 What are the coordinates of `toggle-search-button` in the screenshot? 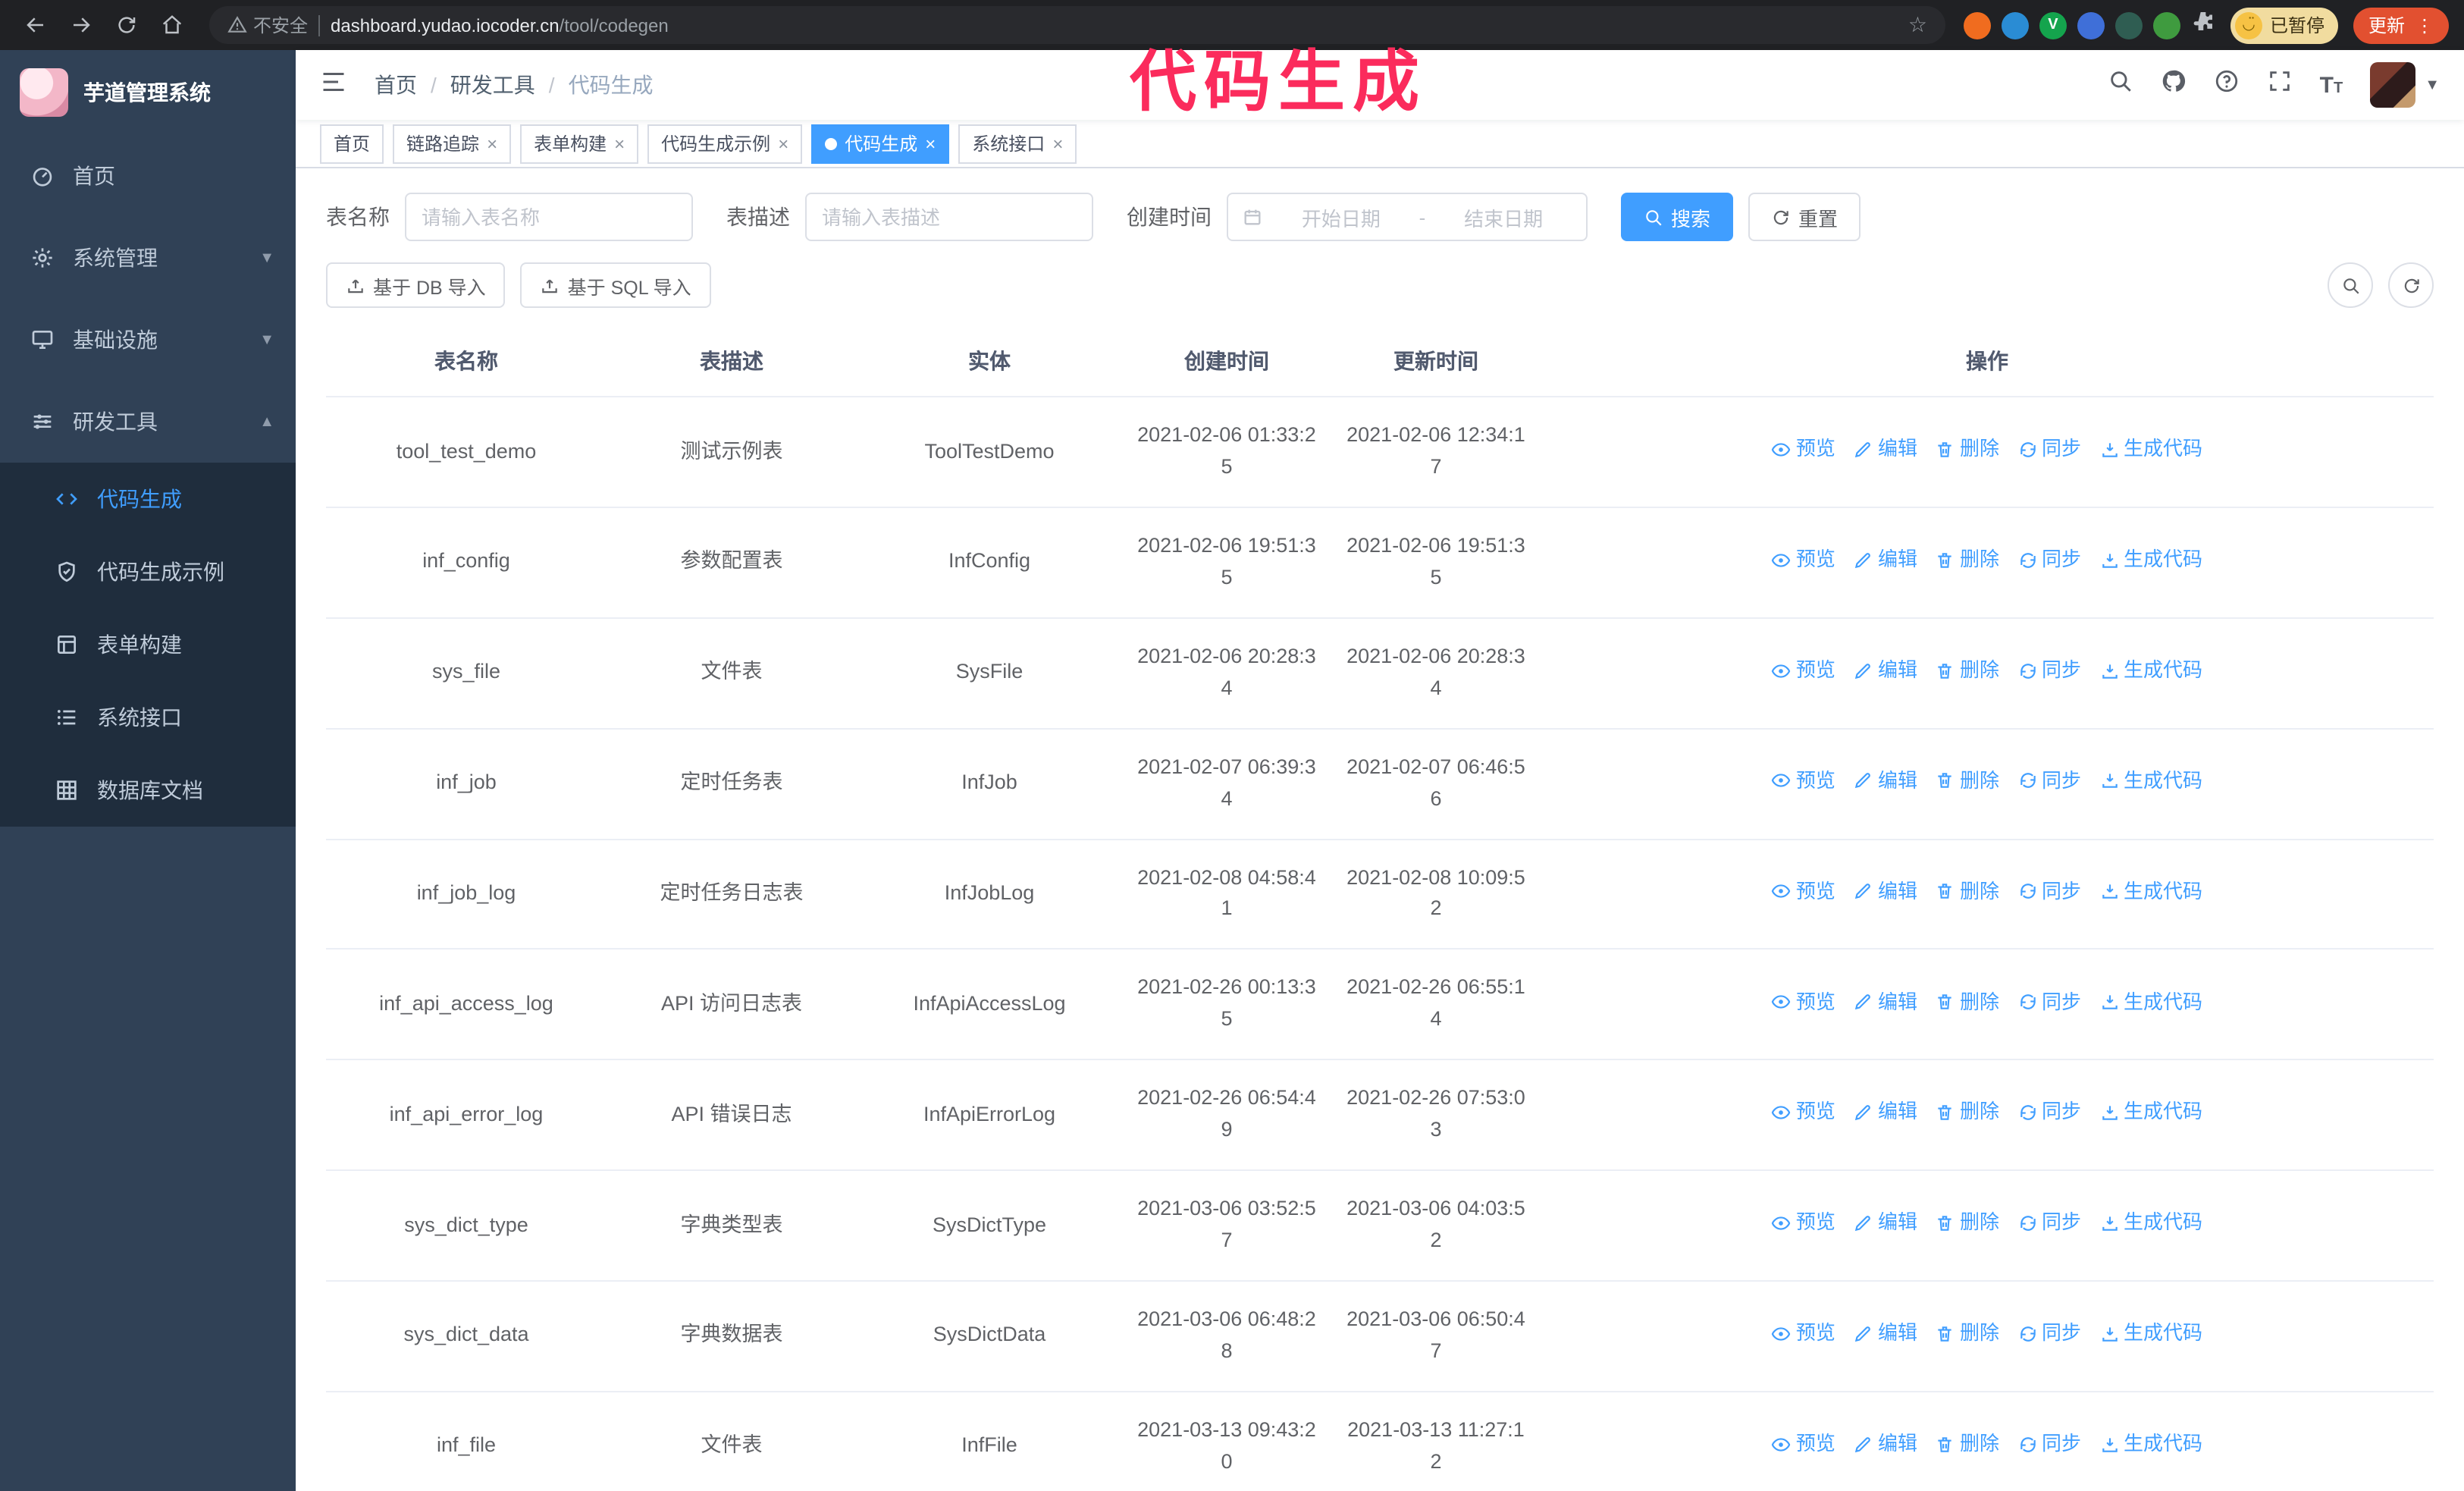 It's located at (2350, 285).